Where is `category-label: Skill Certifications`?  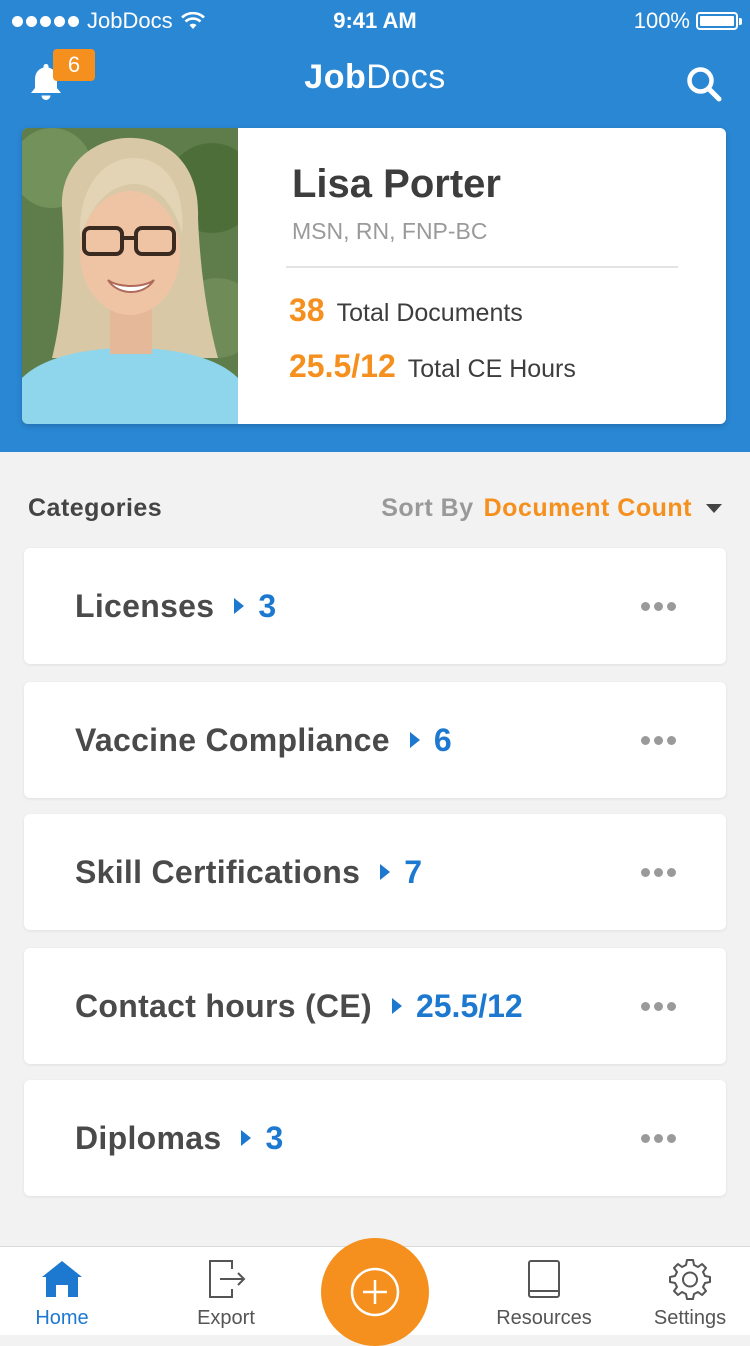 category-label: Skill Certifications is located at coordinates (218, 871).